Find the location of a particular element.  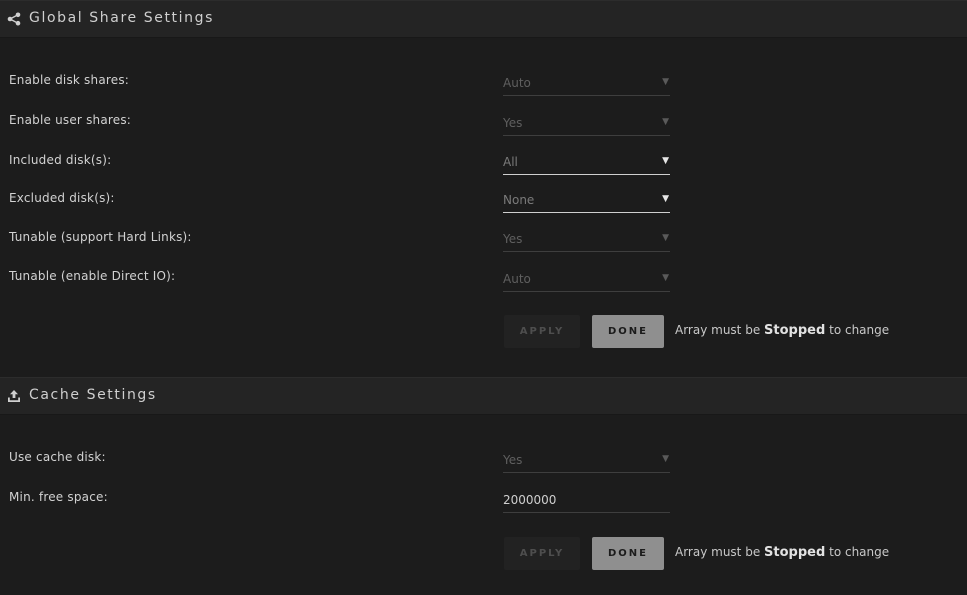

min-free-space-input: 2000000 is located at coordinates (586, 500).